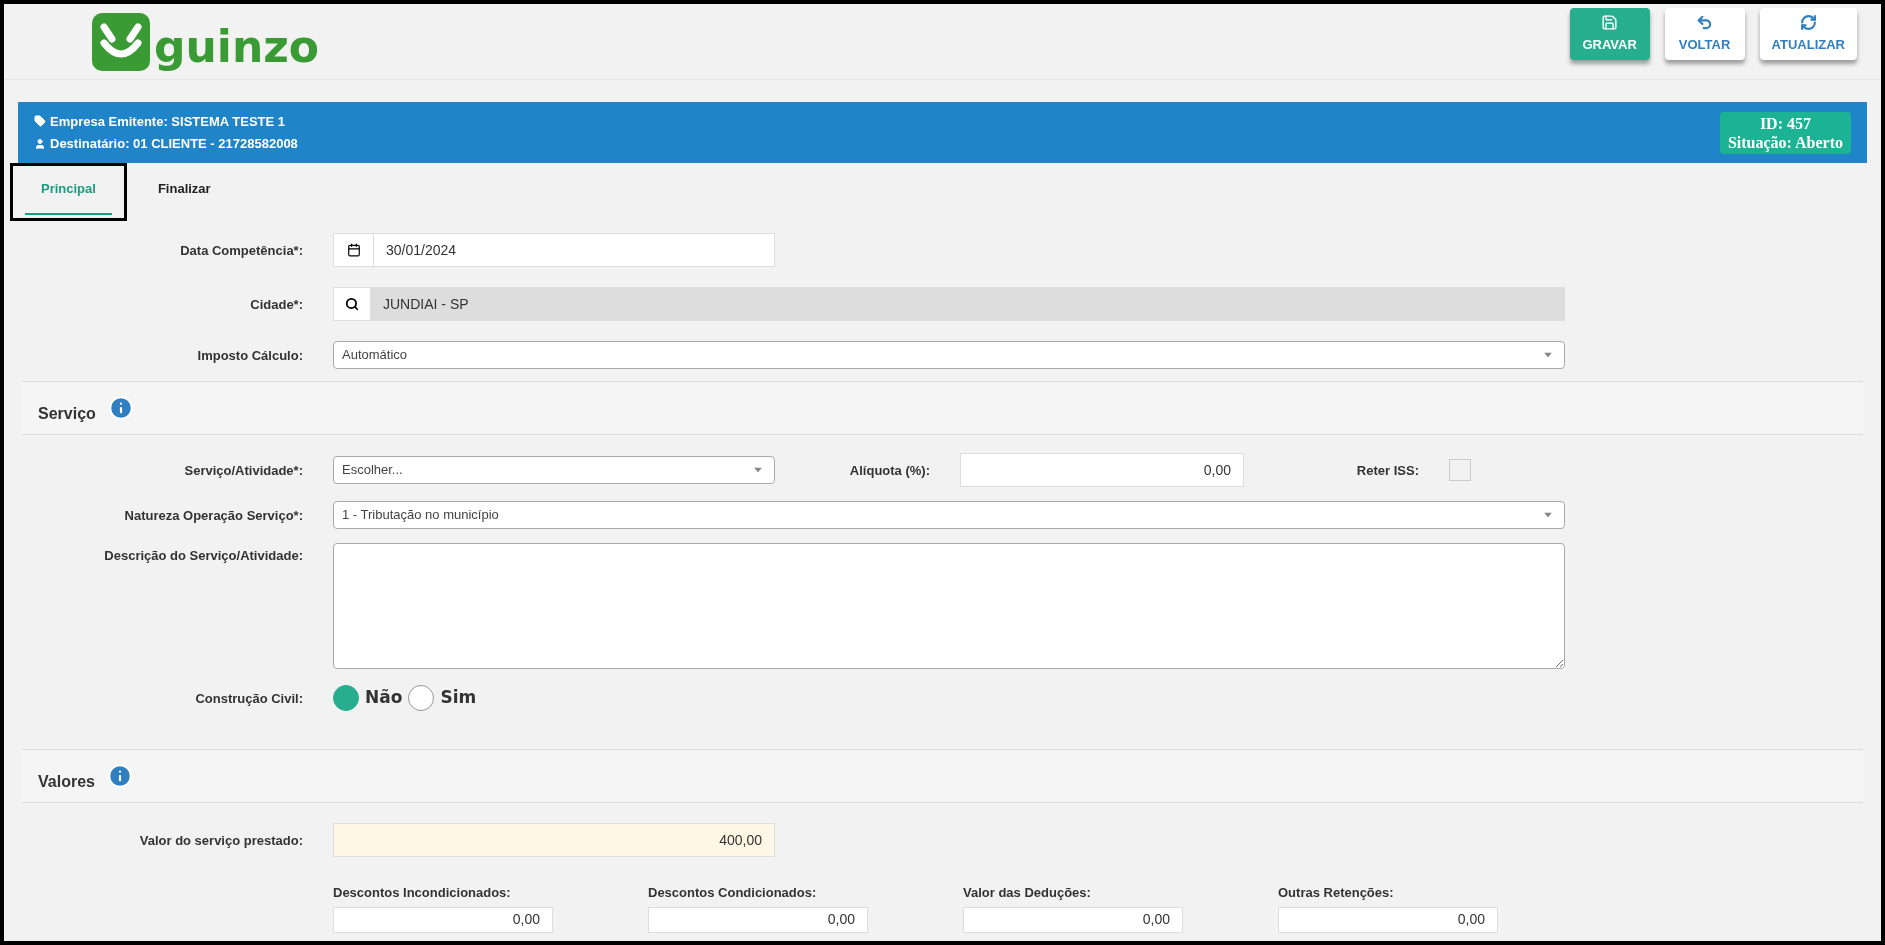  What do you see at coordinates (733, 893) in the screenshot?
I see `field-label: Descontos Condicionados:` at bounding box center [733, 893].